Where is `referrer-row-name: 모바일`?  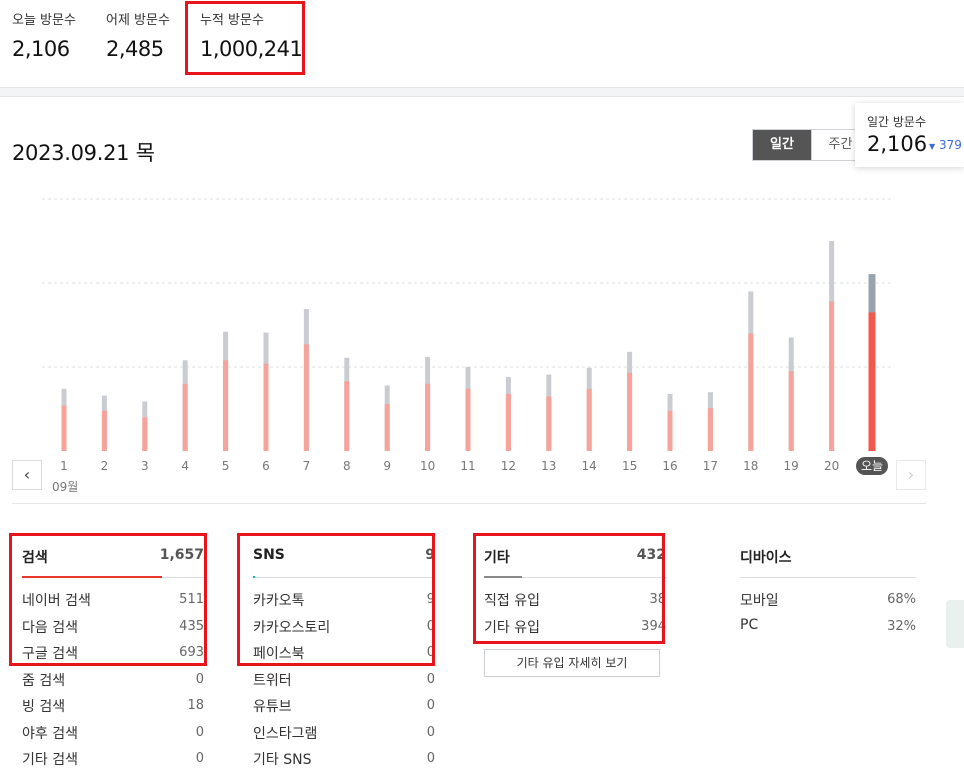 referrer-row-name: 모바일 is located at coordinates (759, 601).